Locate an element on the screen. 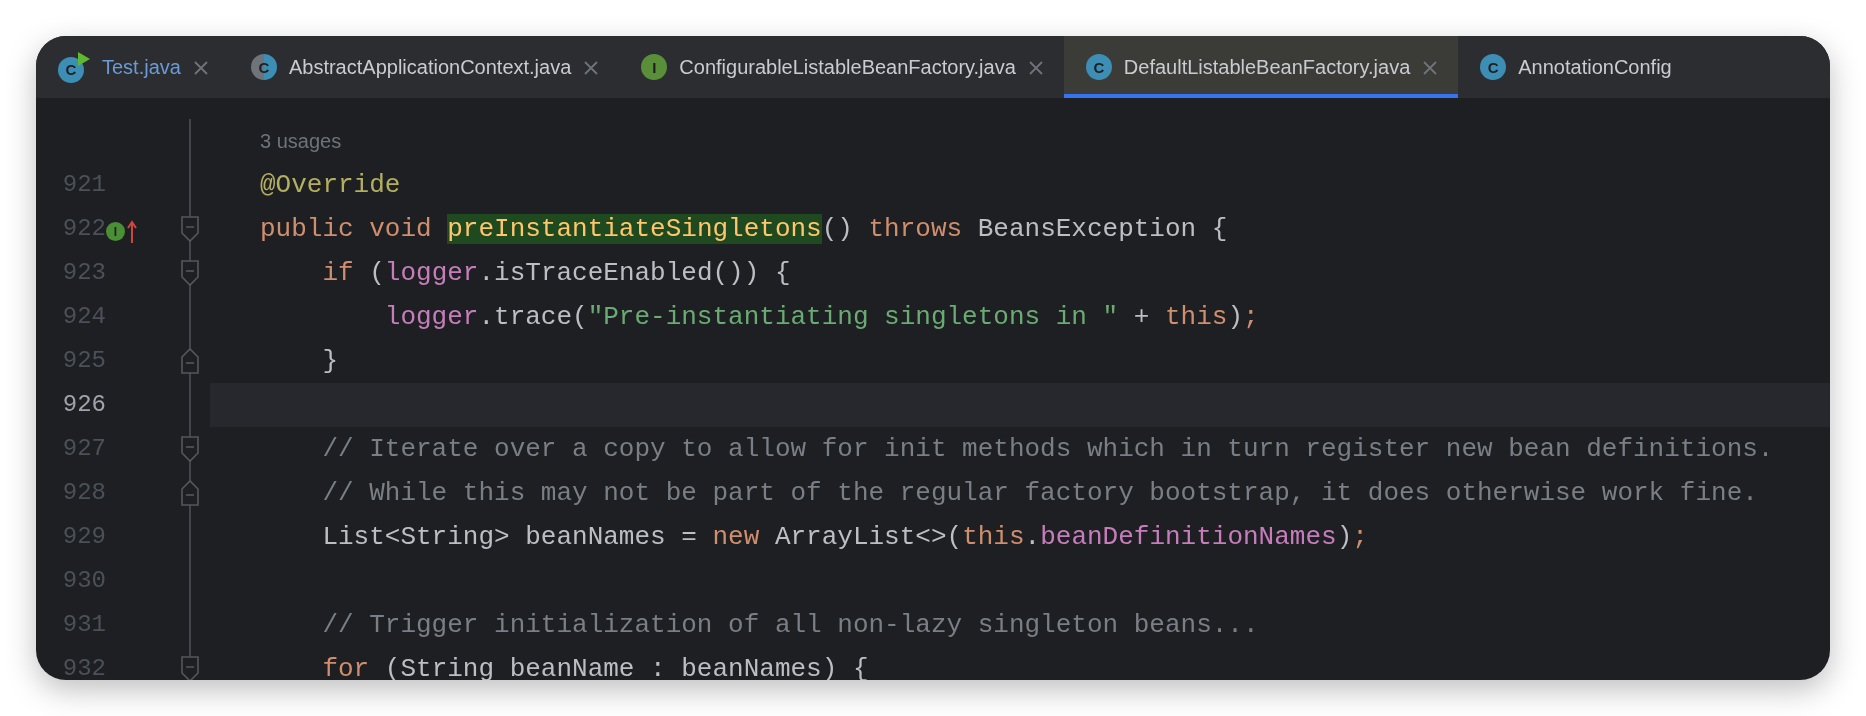 Image resolution: width=1866 pixels, height=716 pixels. code-line: @Override is located at coordinates (330, 185).